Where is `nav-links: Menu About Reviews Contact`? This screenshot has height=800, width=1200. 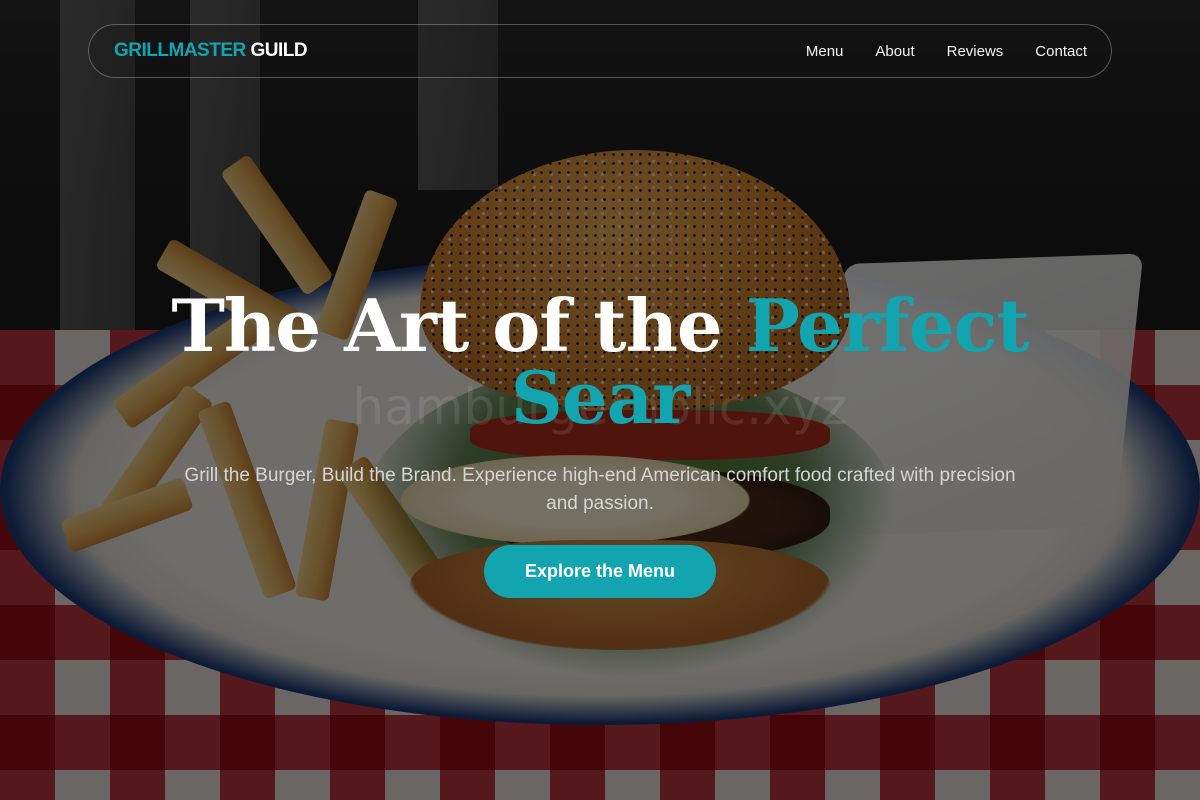
nav-links: Menu About Reviews Contact is located at coordinates (946, 51).